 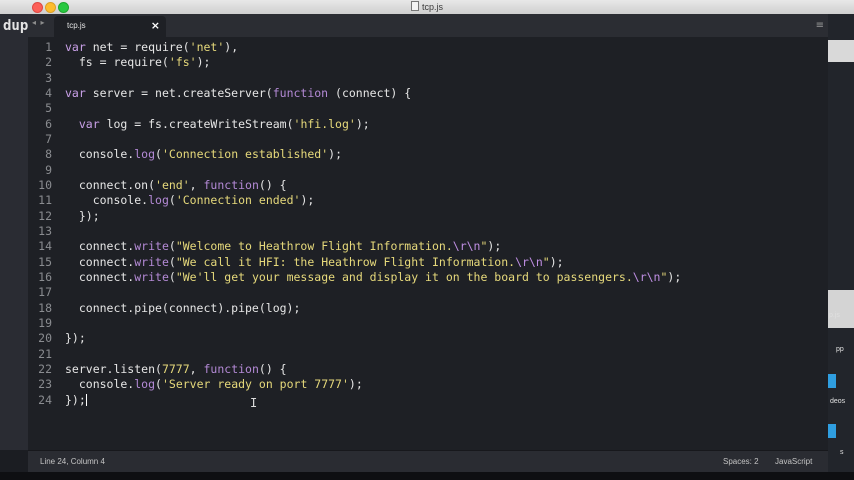 I want to click on tab-tcp-js: tcp.js ×, so click(x=110, y=26).